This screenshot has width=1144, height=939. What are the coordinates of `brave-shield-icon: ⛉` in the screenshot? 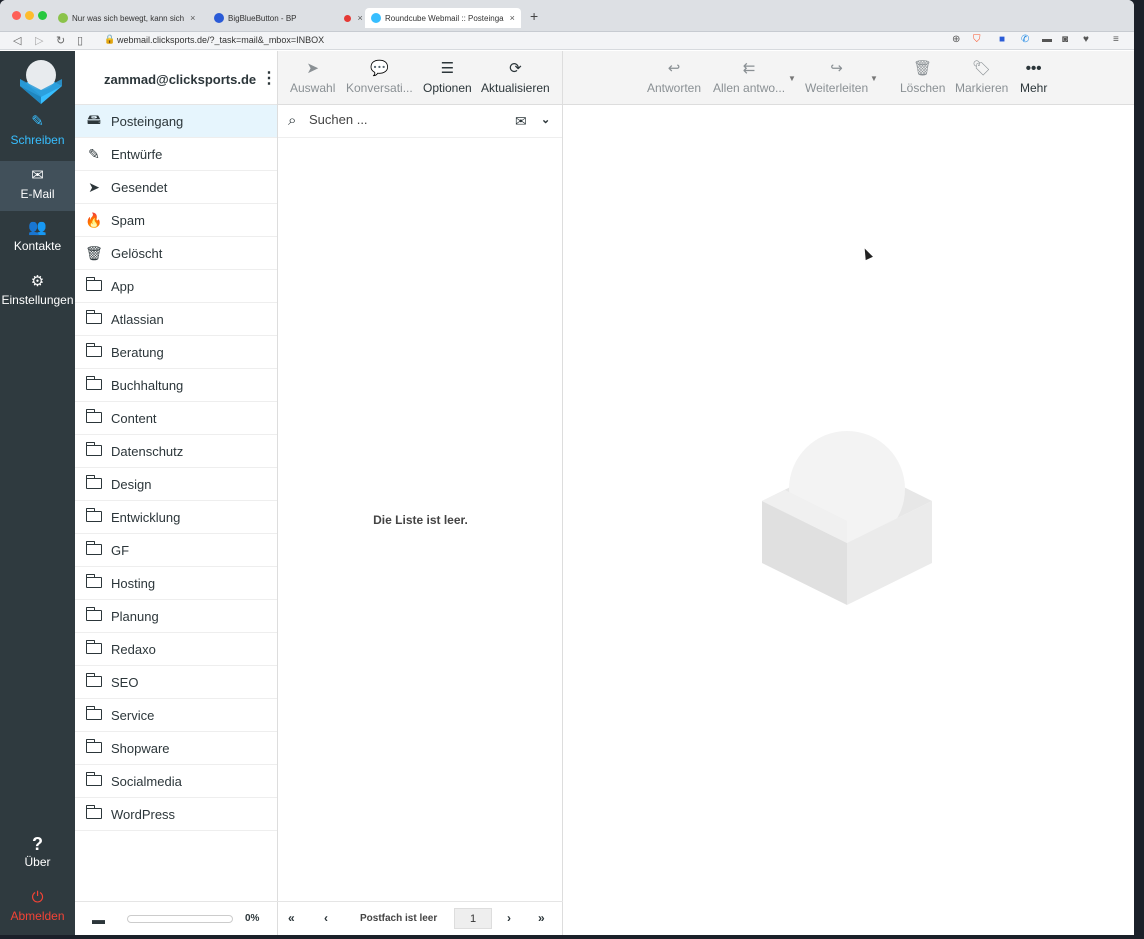 It's located at (977, 39).